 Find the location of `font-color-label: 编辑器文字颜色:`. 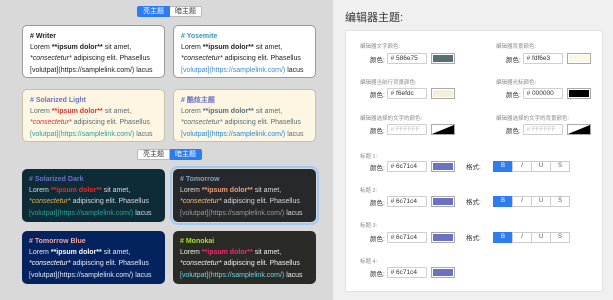

font-color-label: 编辑器文字颜色: is located at coordinates (380, 47).